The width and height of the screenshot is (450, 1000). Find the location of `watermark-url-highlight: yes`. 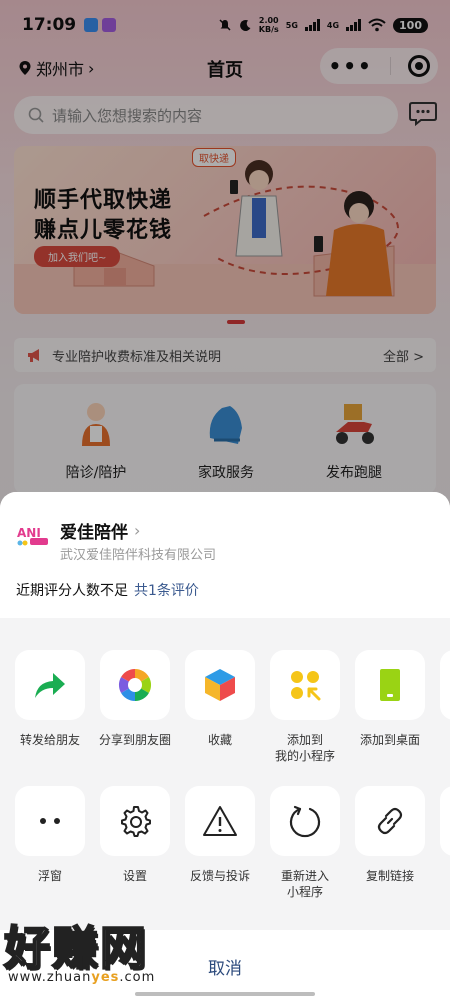

watermark-url-highlight: yes is located at coordinates (105, 977).